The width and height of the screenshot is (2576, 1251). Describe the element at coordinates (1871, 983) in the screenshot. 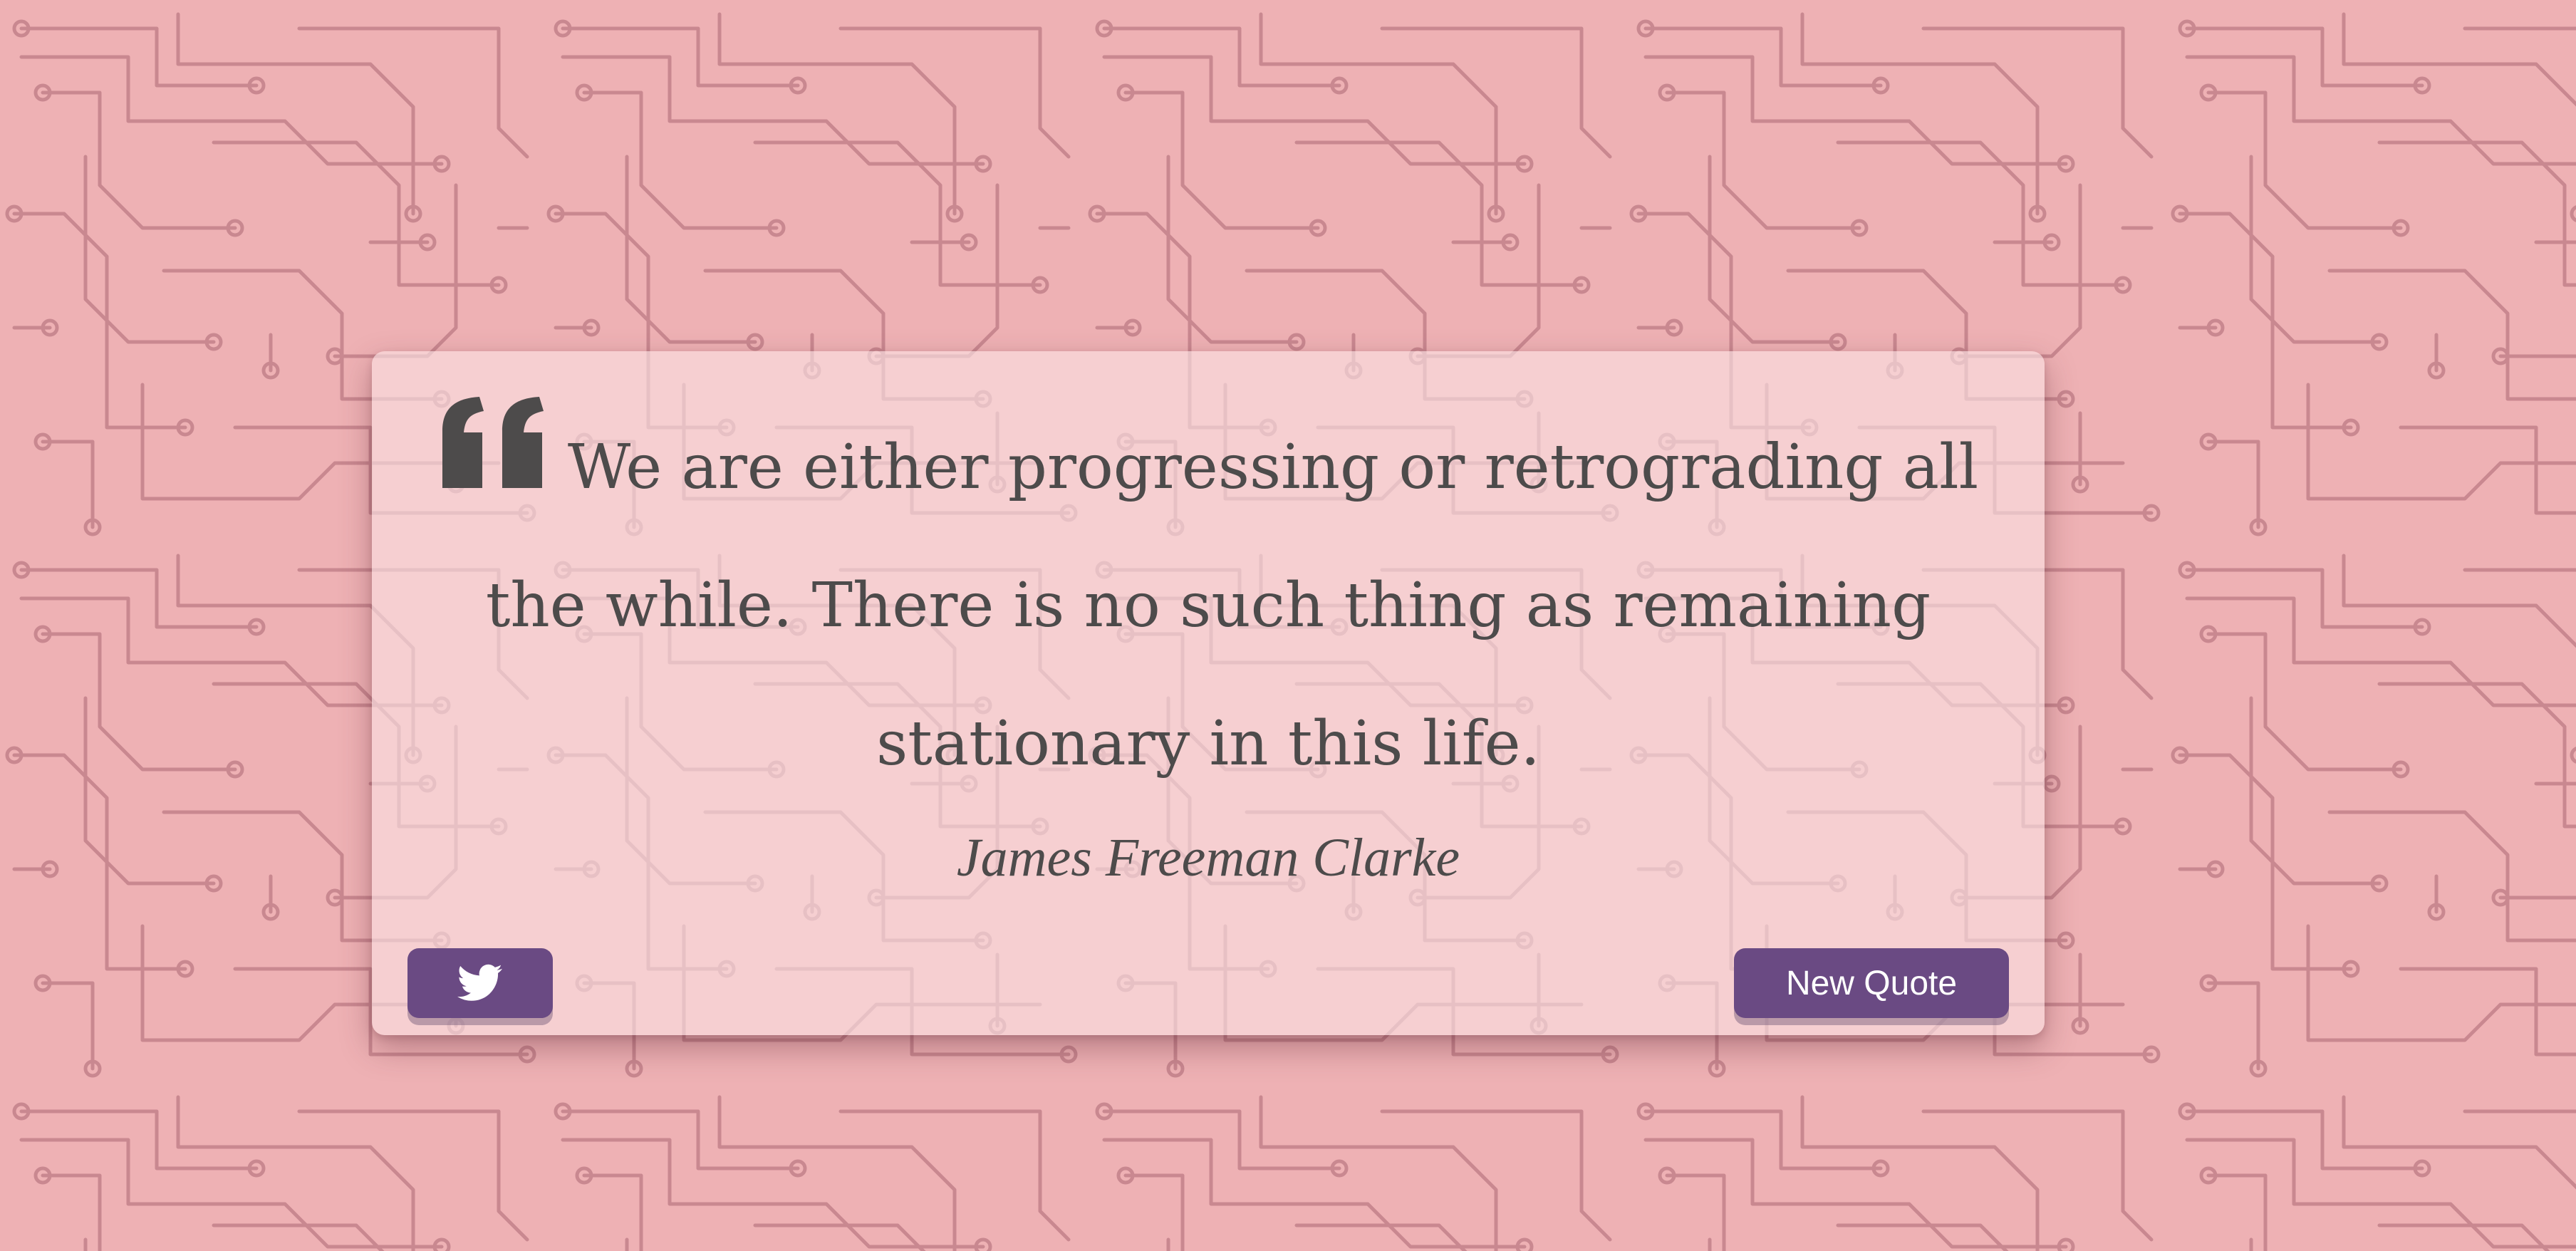

I see `new-quote-button: New Quote` at that location.